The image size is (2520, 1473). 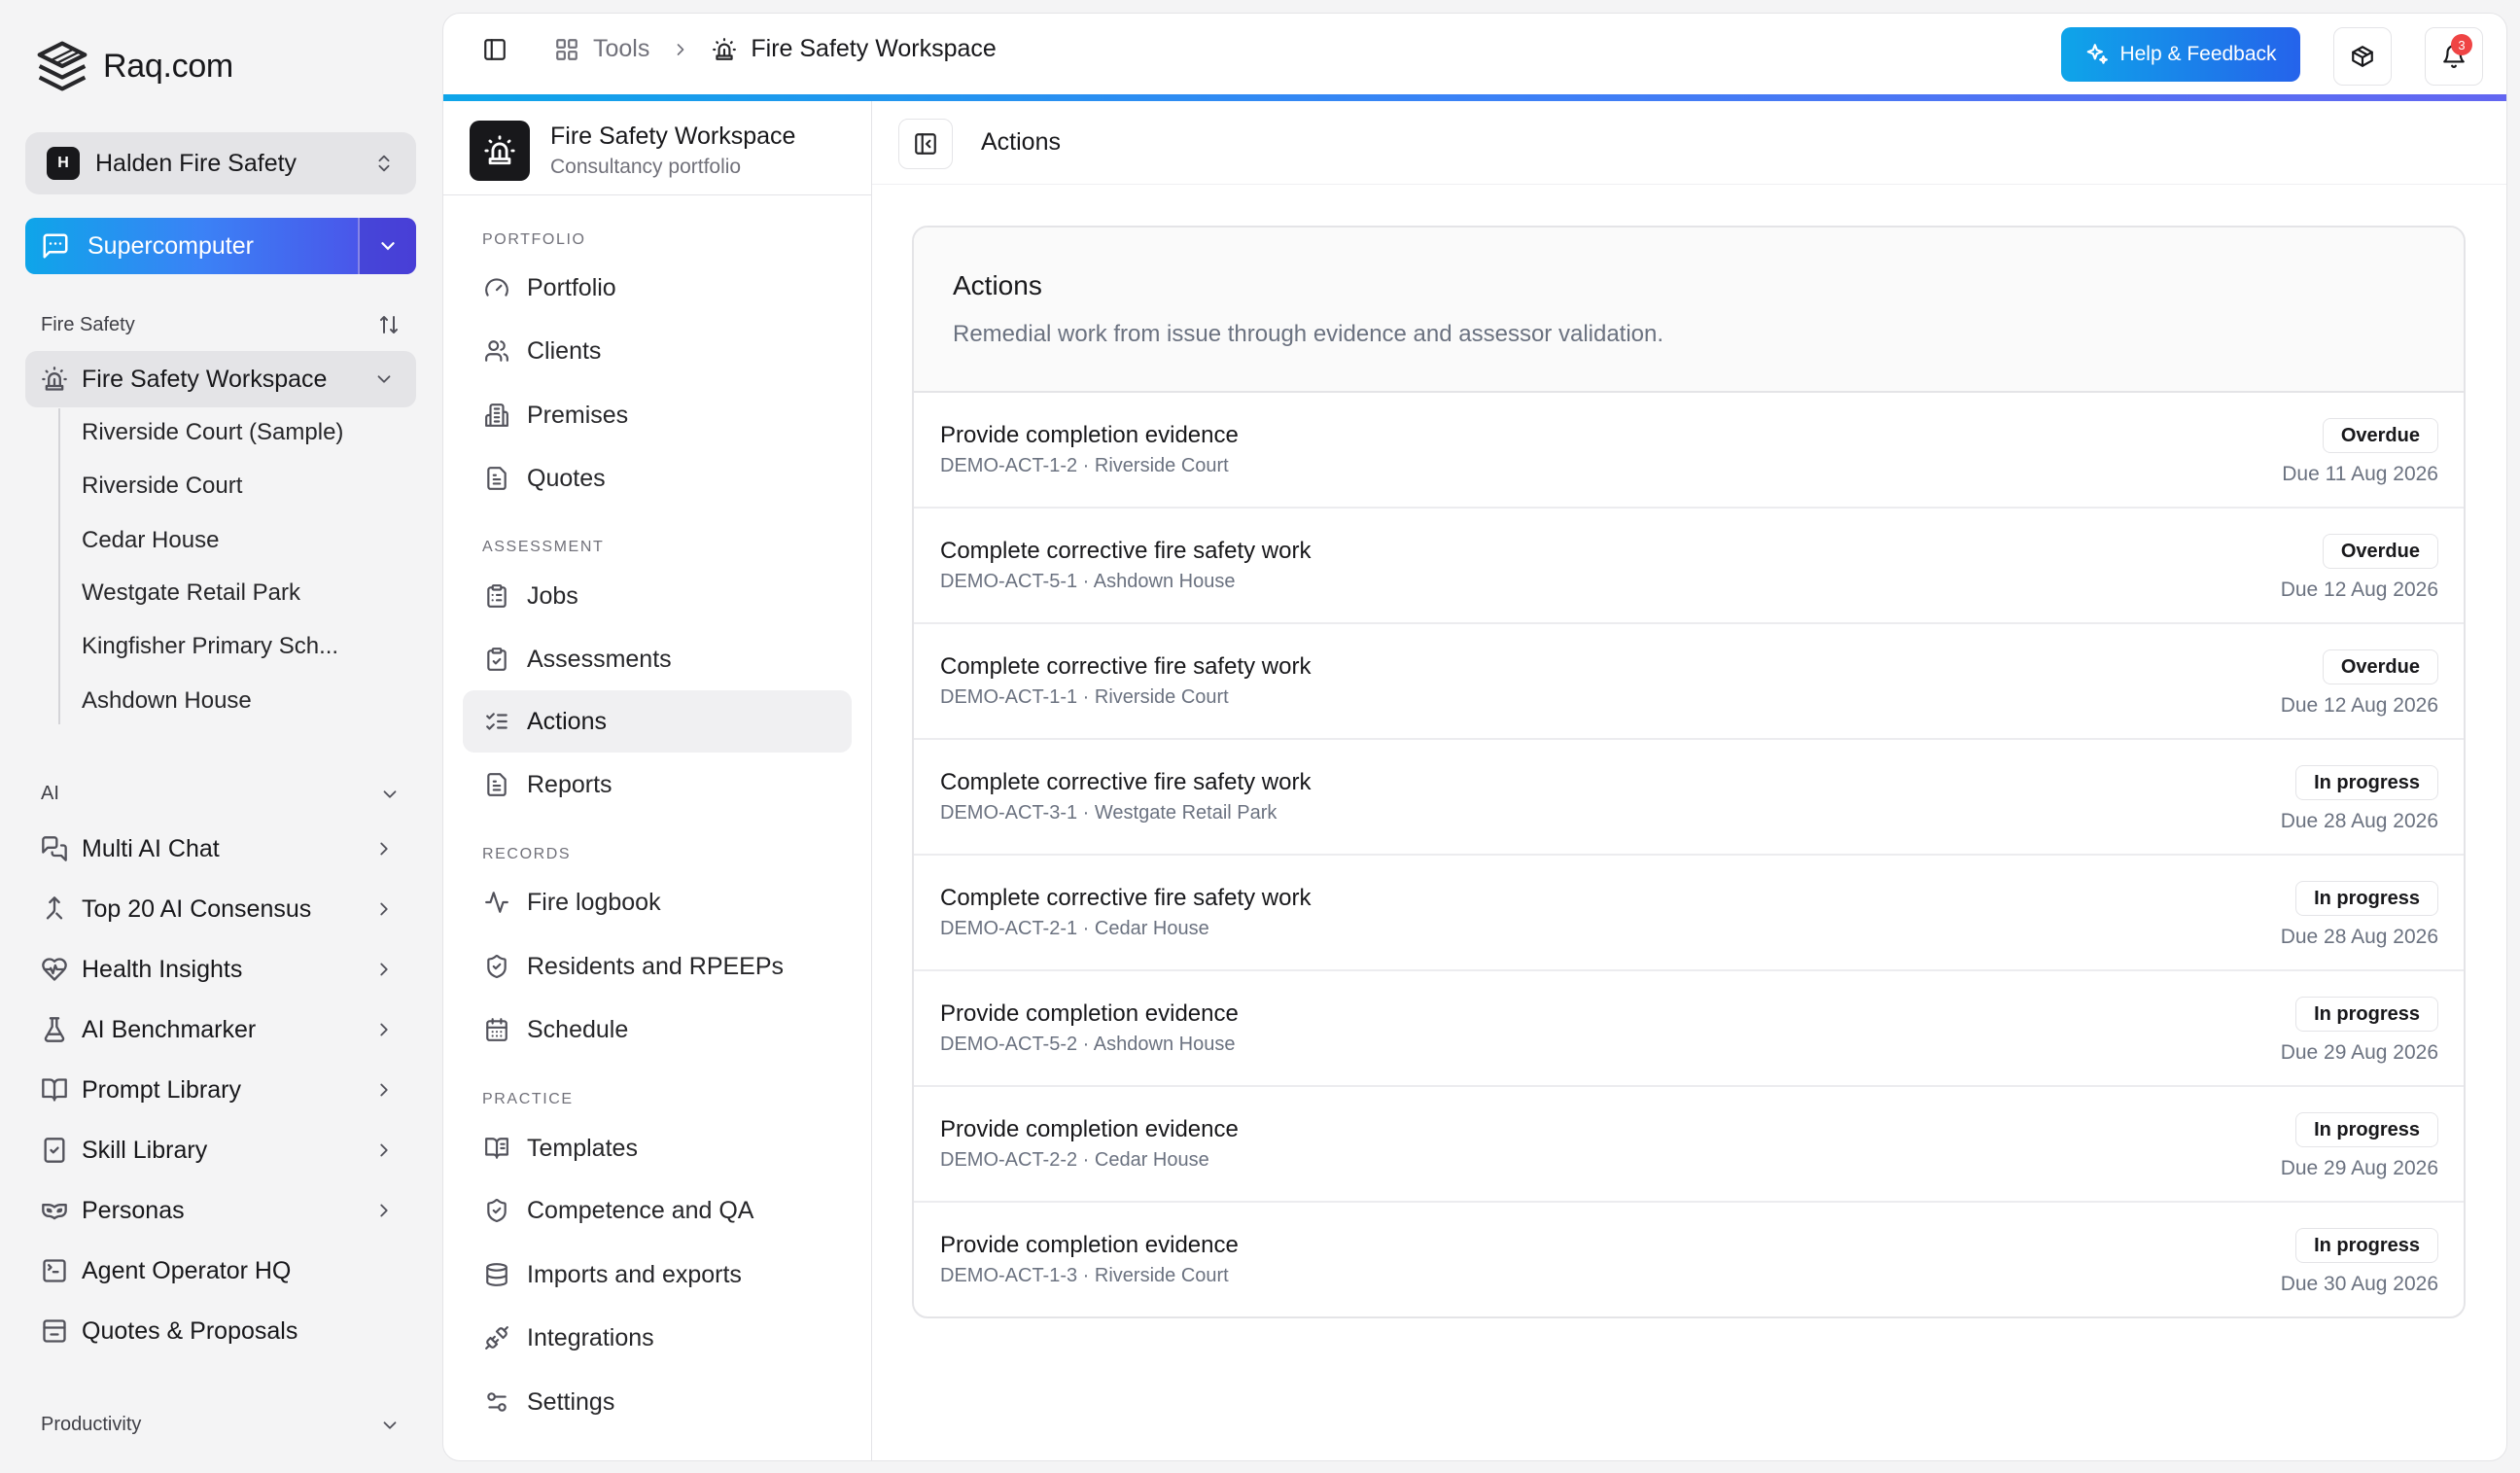 I want to click on nav-schedule: Schedule, so click(x=657, y=1030).